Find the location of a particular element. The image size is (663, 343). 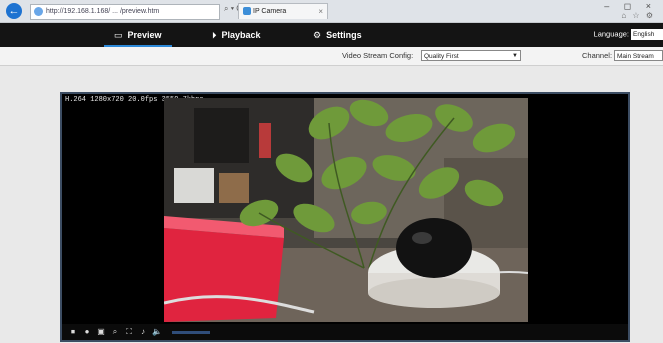

playback-icon: ⏵ is located at coordinates (214, 35).